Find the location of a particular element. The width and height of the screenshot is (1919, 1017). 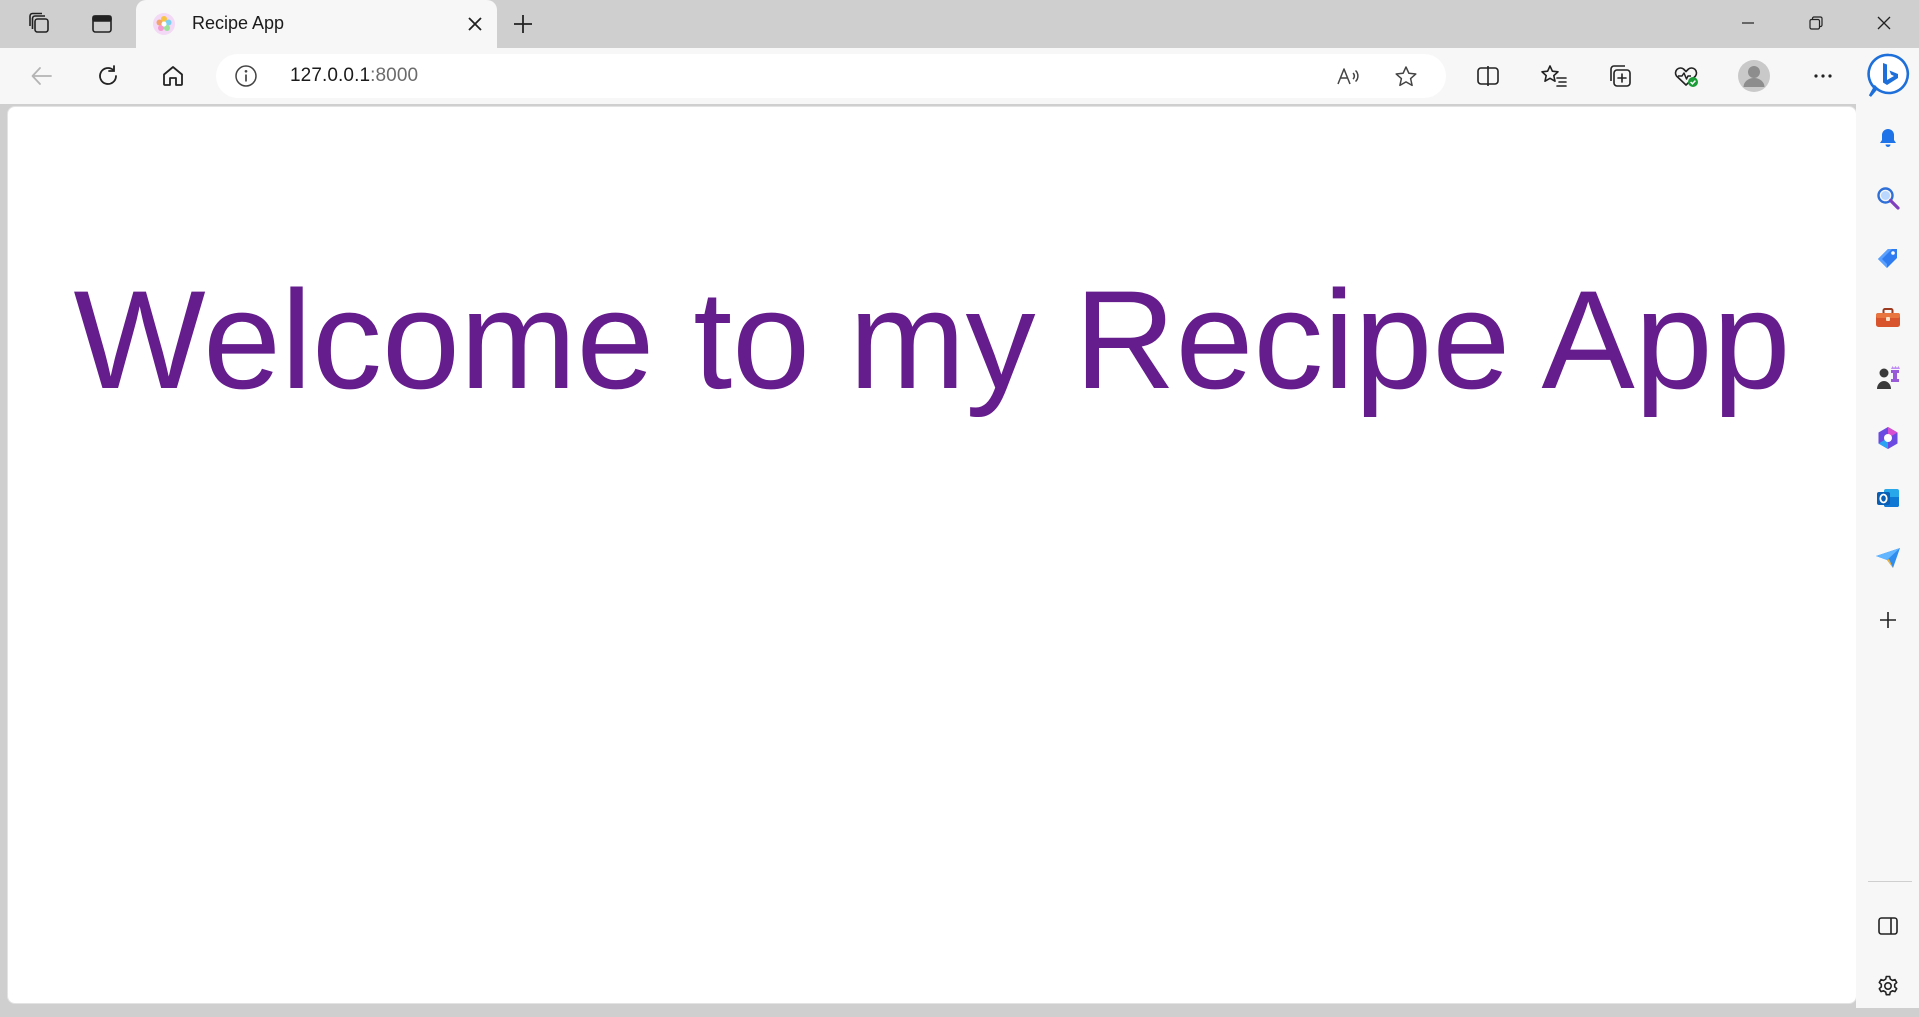

vertical-tabs-icon is located at coordinates (102, 24).